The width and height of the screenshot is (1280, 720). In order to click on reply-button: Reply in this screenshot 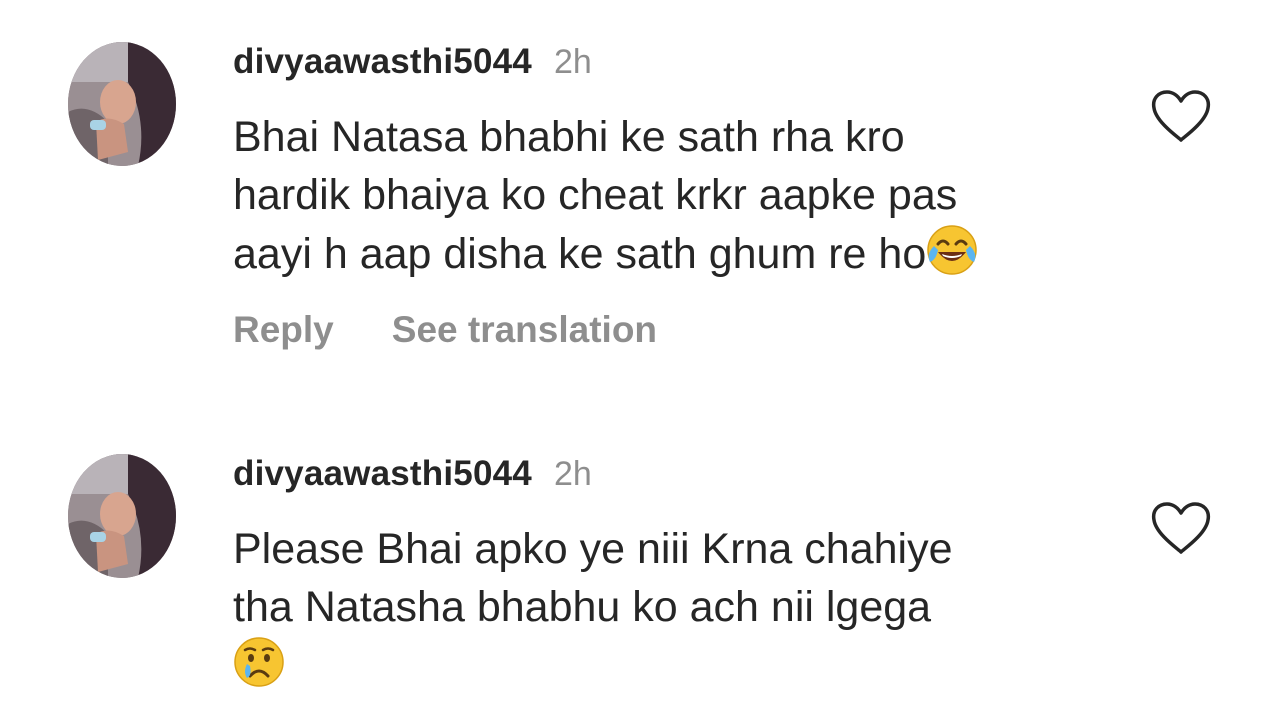, I will do `click(283, 329)`.